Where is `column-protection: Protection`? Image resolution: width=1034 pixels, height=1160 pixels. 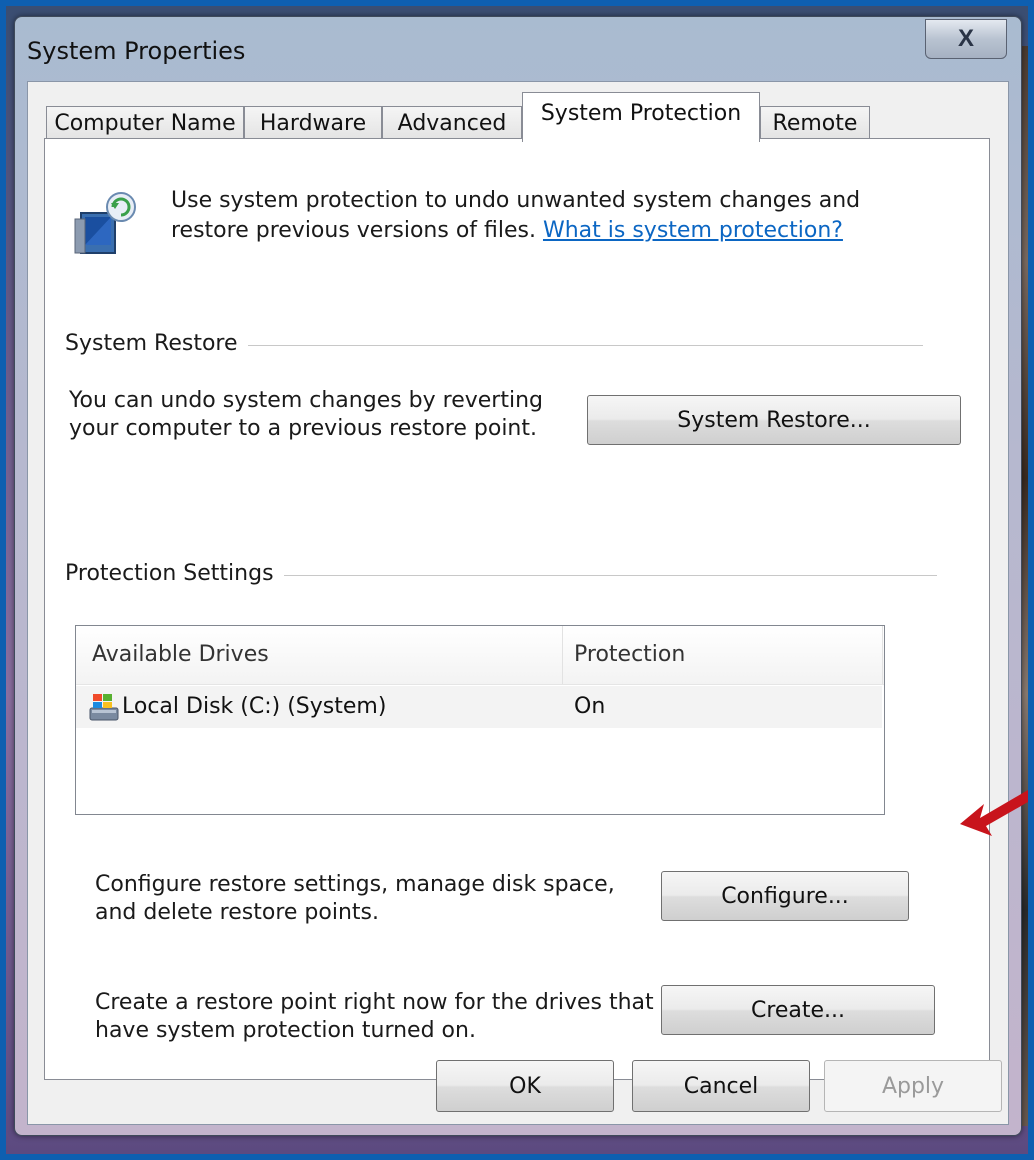 column-protection: Protection is located at coordinates (629, 655).